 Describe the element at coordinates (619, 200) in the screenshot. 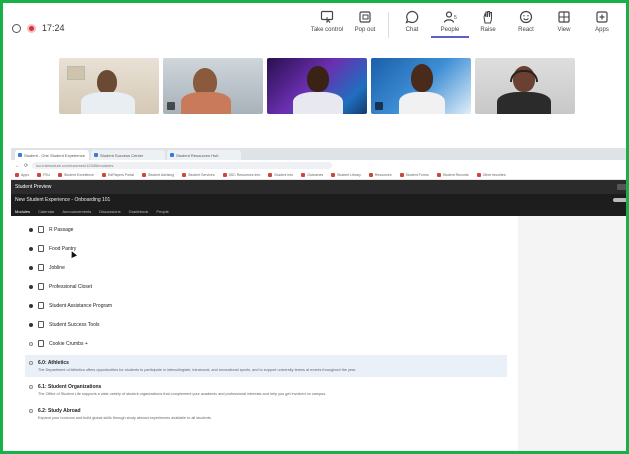

I see `course-settings-toggle` at that location.